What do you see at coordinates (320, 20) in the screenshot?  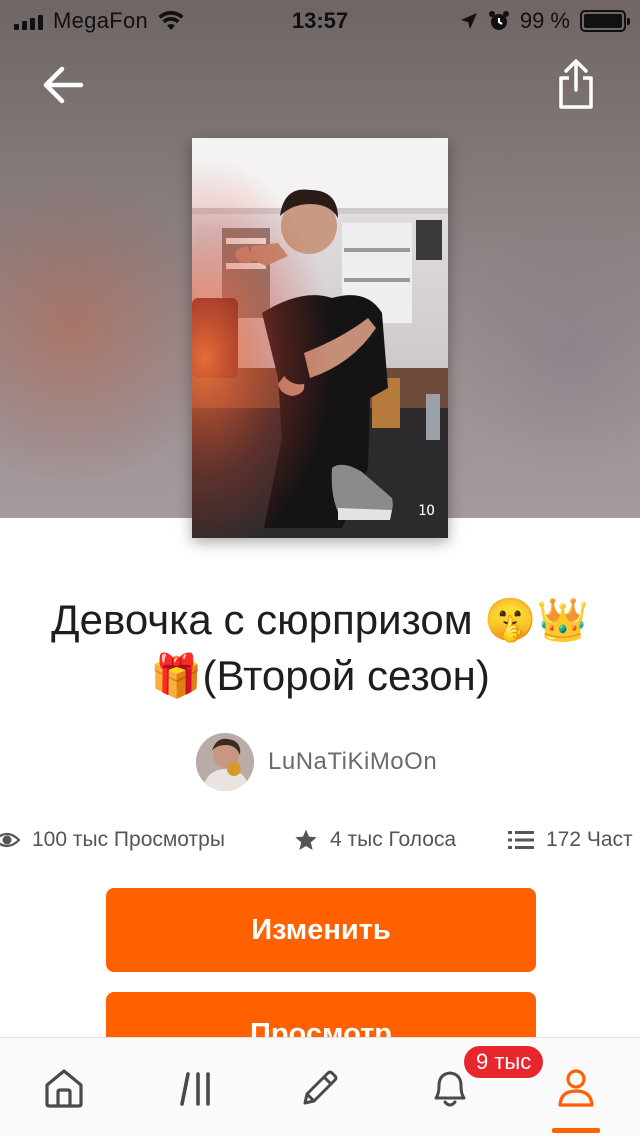 I see `status-bar: MegaFon 13:57 99 %` at bounding box center [320, 20].